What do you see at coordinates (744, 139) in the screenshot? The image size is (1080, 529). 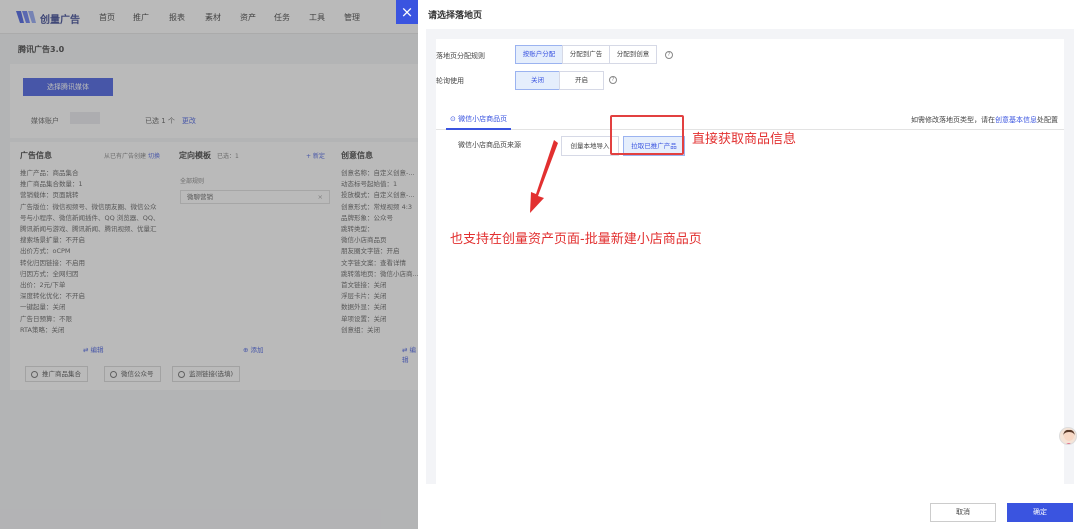 I see `annotation-direct-fetch: 直接获取商品信息` at bounding box center [744, 139].